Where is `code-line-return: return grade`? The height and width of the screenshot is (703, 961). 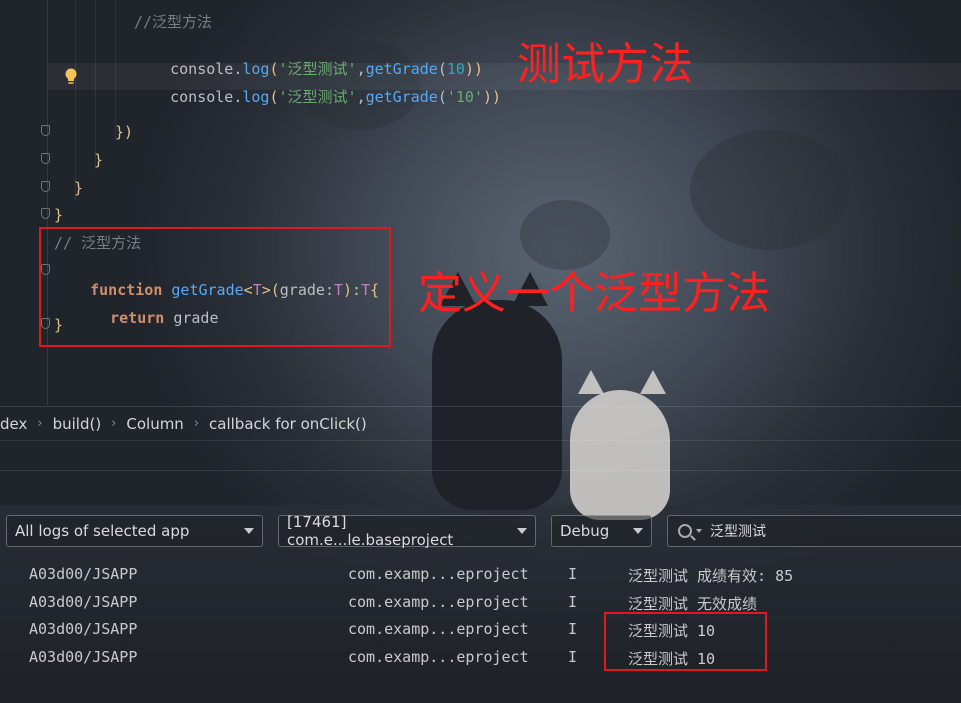
code-line-return: return grade is located at coordinates (164, 318).